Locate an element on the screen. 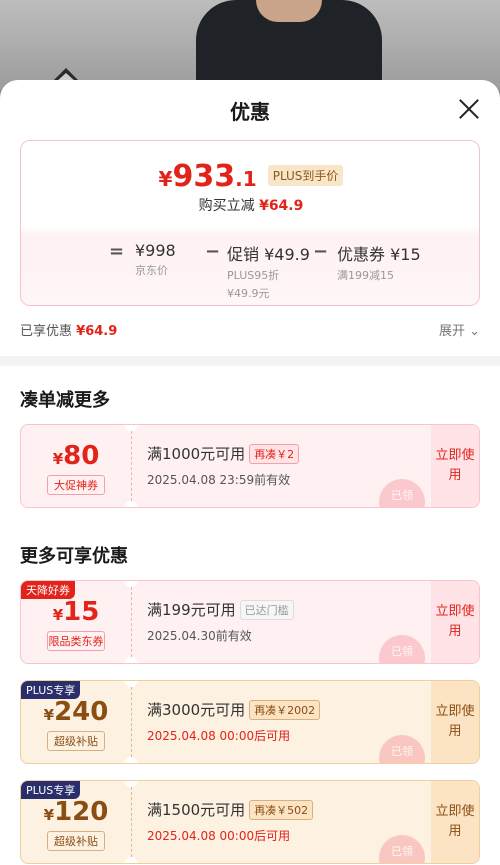 Image resolution: width=500 pixels, height=865 pixels. coupon-price-condition: 满199减15 is located at coordinates (365, 275).